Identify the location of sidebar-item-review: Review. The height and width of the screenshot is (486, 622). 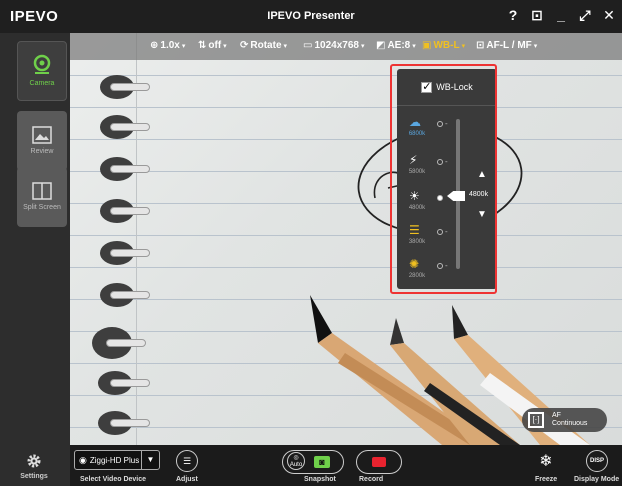
(42, 141).